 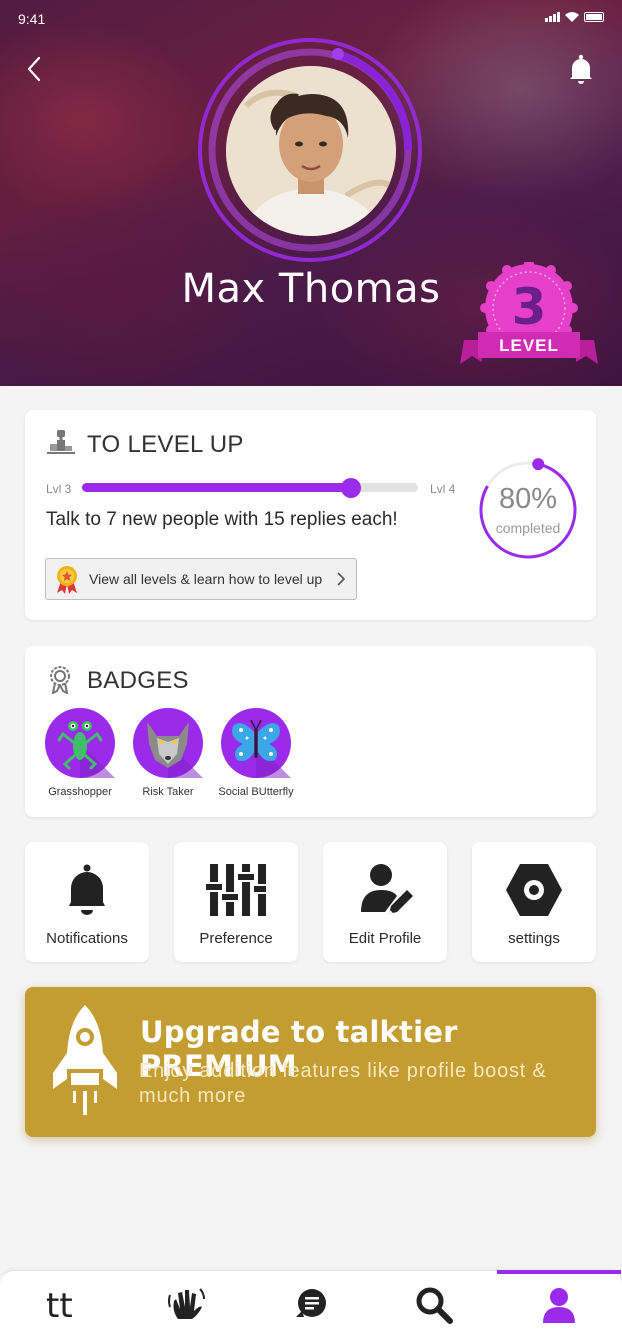 What do you see at coordinates (528, 528) in the screenshot?
I see `completion-label: completed` at bounding box center [528, 528].